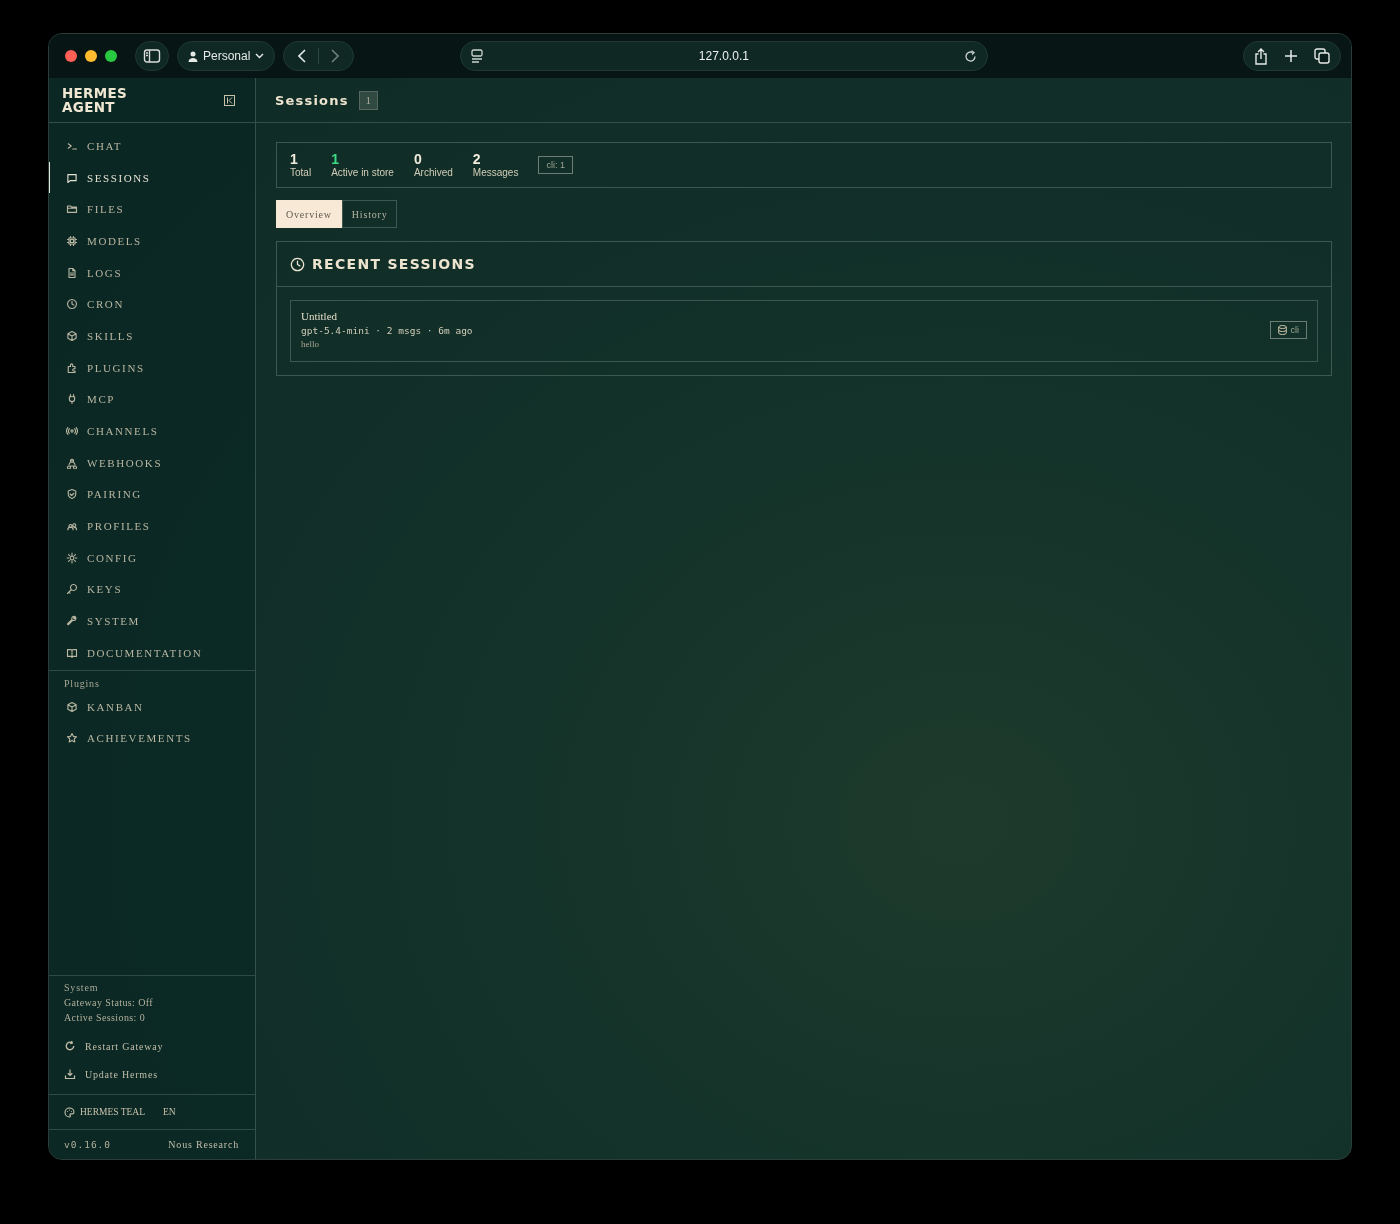  Describe the element at coordinates (82, 684) in the screenshot. I see `plugins-heading: Plugins` at that location.